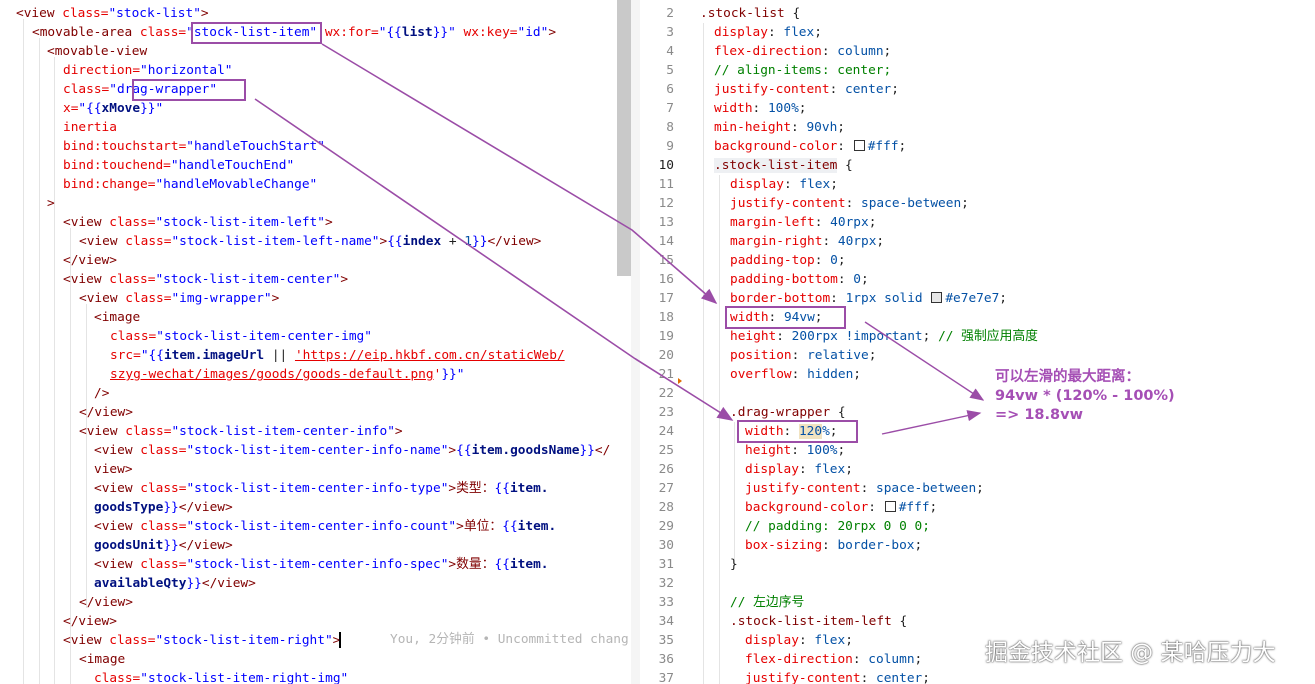 Image resolution: width=1315 pixels, height=684 pixels. Describe the element at coordinates (924, 361) in the screenshot. I see `arrow-94vw-to-note` at that location.